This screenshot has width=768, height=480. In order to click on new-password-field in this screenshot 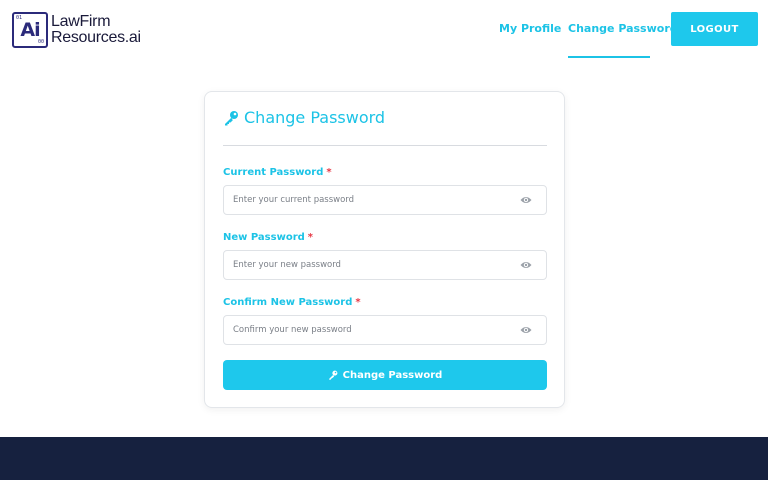, I will do `click(385, 265)`.